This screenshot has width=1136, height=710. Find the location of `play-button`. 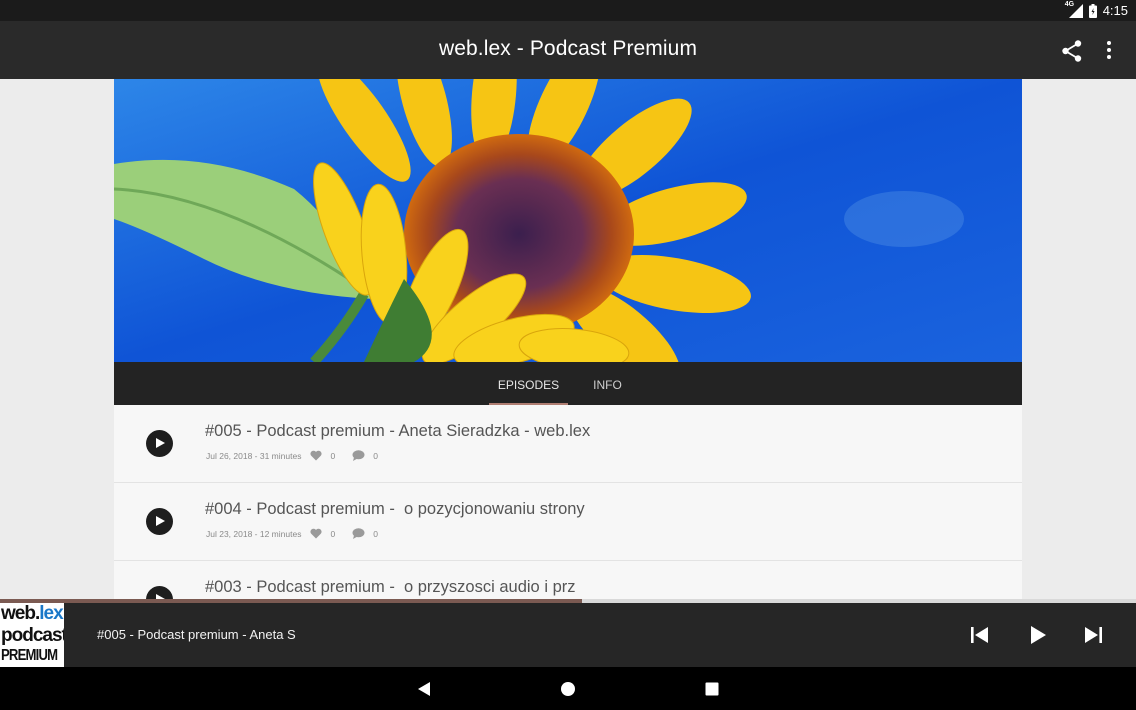

play-button is located at coordinates (1038, 635).